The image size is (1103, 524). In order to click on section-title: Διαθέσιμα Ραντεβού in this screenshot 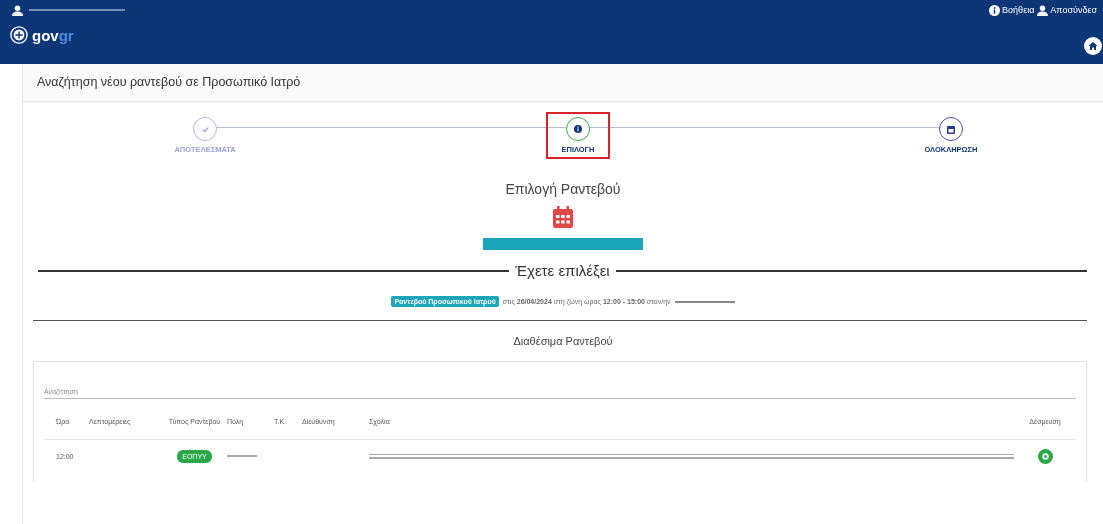, I will do `click(563, 341)`.